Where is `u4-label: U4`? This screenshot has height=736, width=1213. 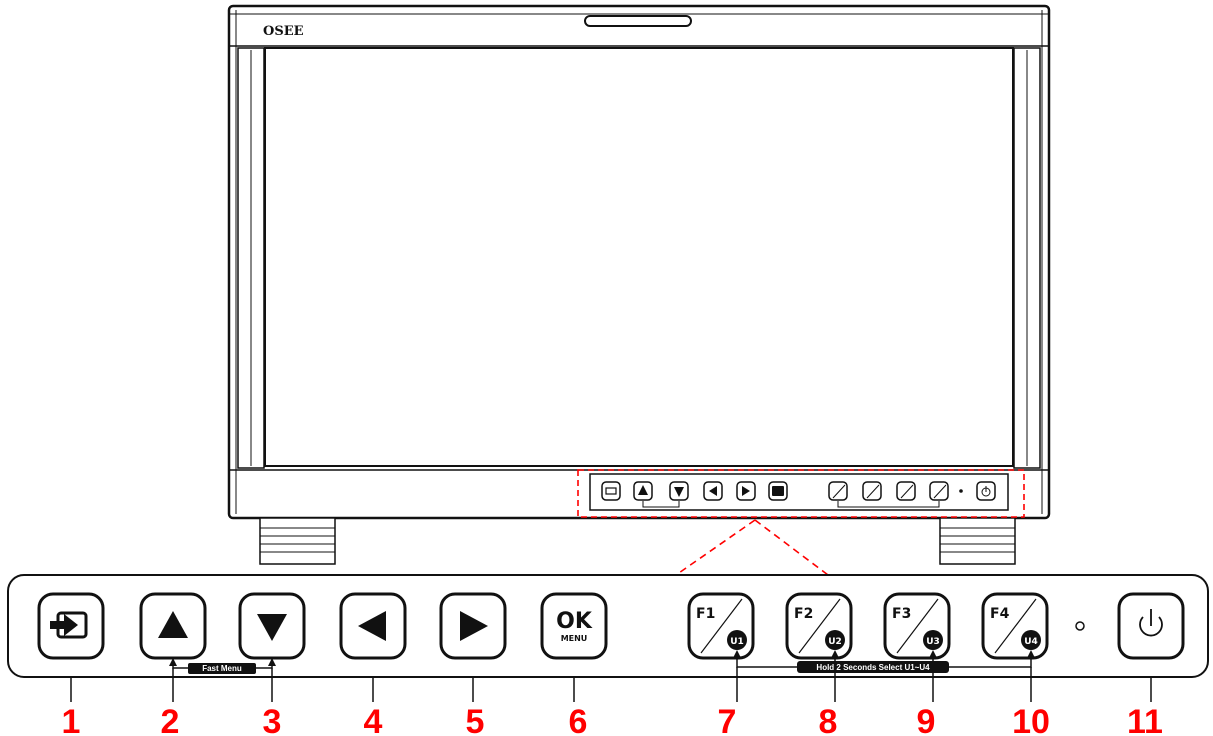
u4-label: U4 is located at coordinates (1031, 642).